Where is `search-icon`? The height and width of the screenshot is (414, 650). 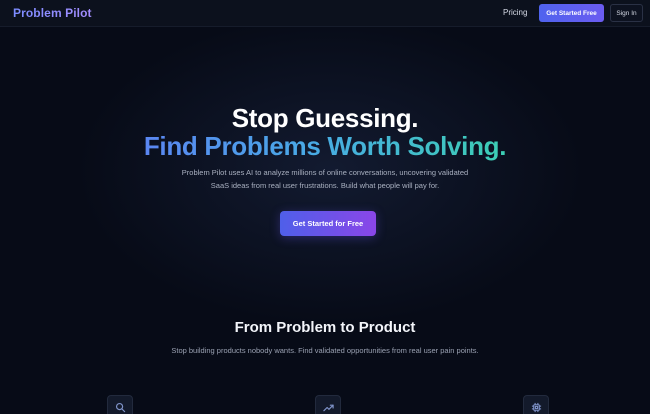 search-icon is located at coordinates (120, 407).